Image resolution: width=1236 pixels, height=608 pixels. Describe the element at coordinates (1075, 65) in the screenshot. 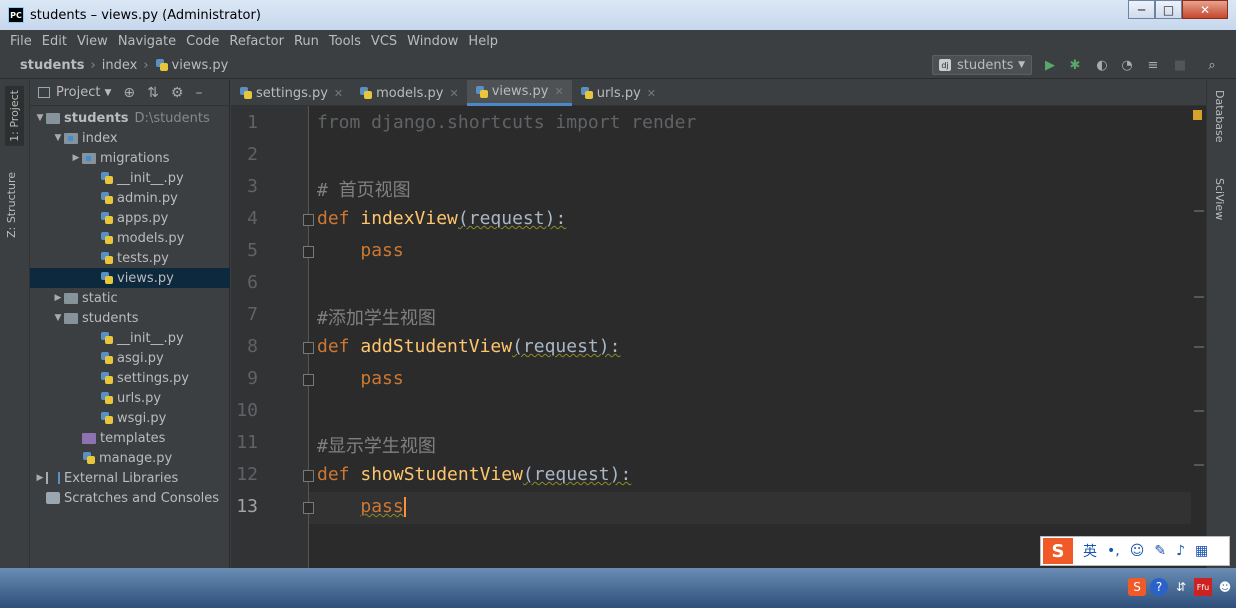

I see `debug-icon: ✱` at that location.